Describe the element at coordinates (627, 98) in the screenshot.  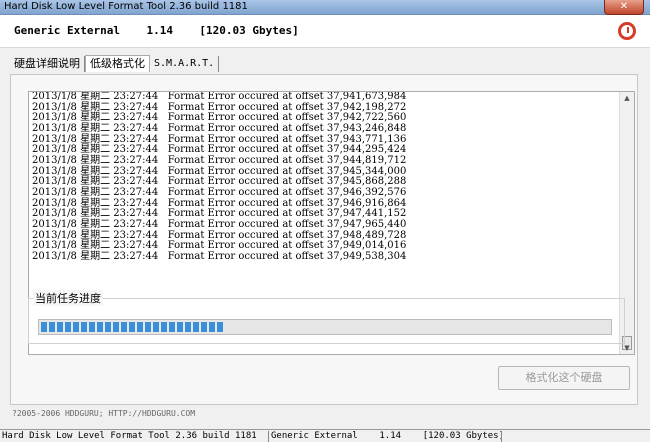
I see `scroll-up-icon: ▲` at that location.